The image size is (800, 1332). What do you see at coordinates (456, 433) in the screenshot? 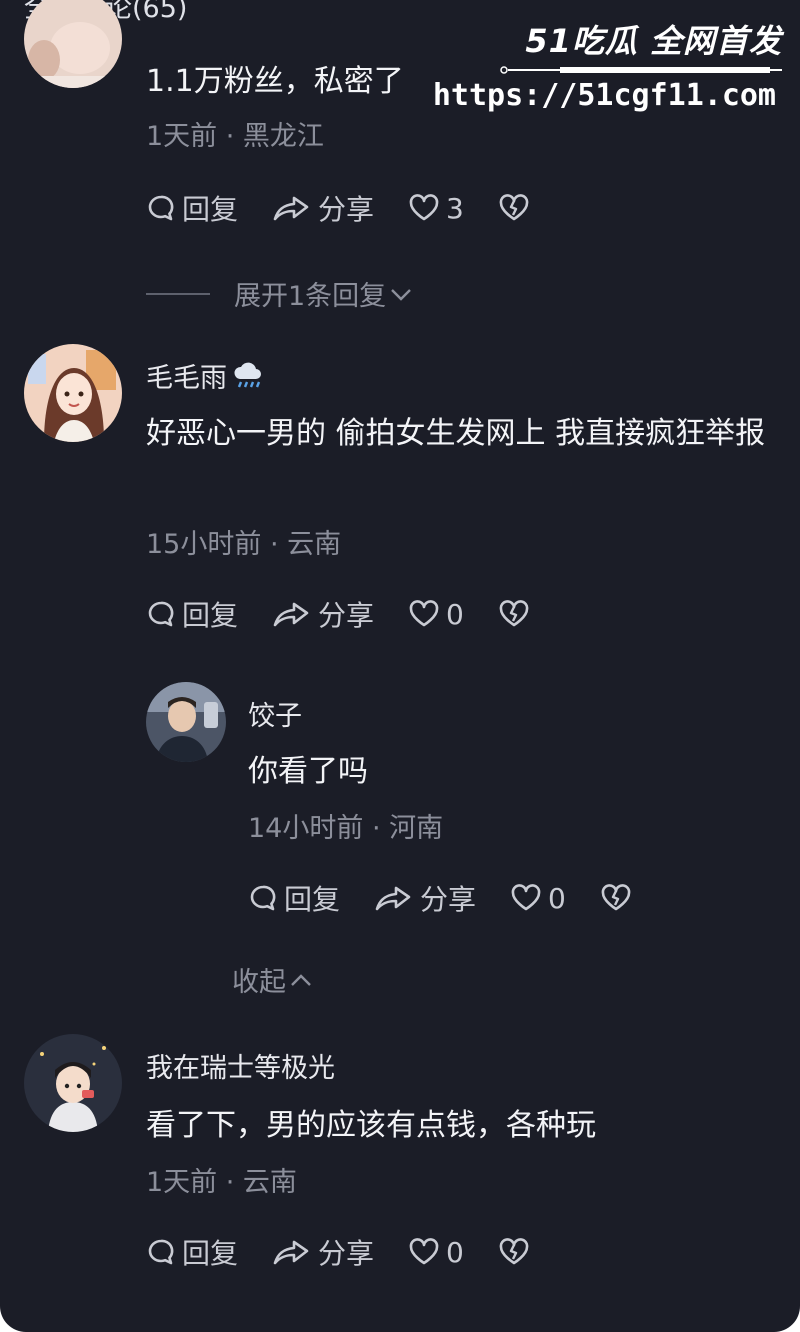
I see `comment-text: 好恶心一男的 偷拍女生发网上 我直接疯狂举报` at bounding box center [456, 433].